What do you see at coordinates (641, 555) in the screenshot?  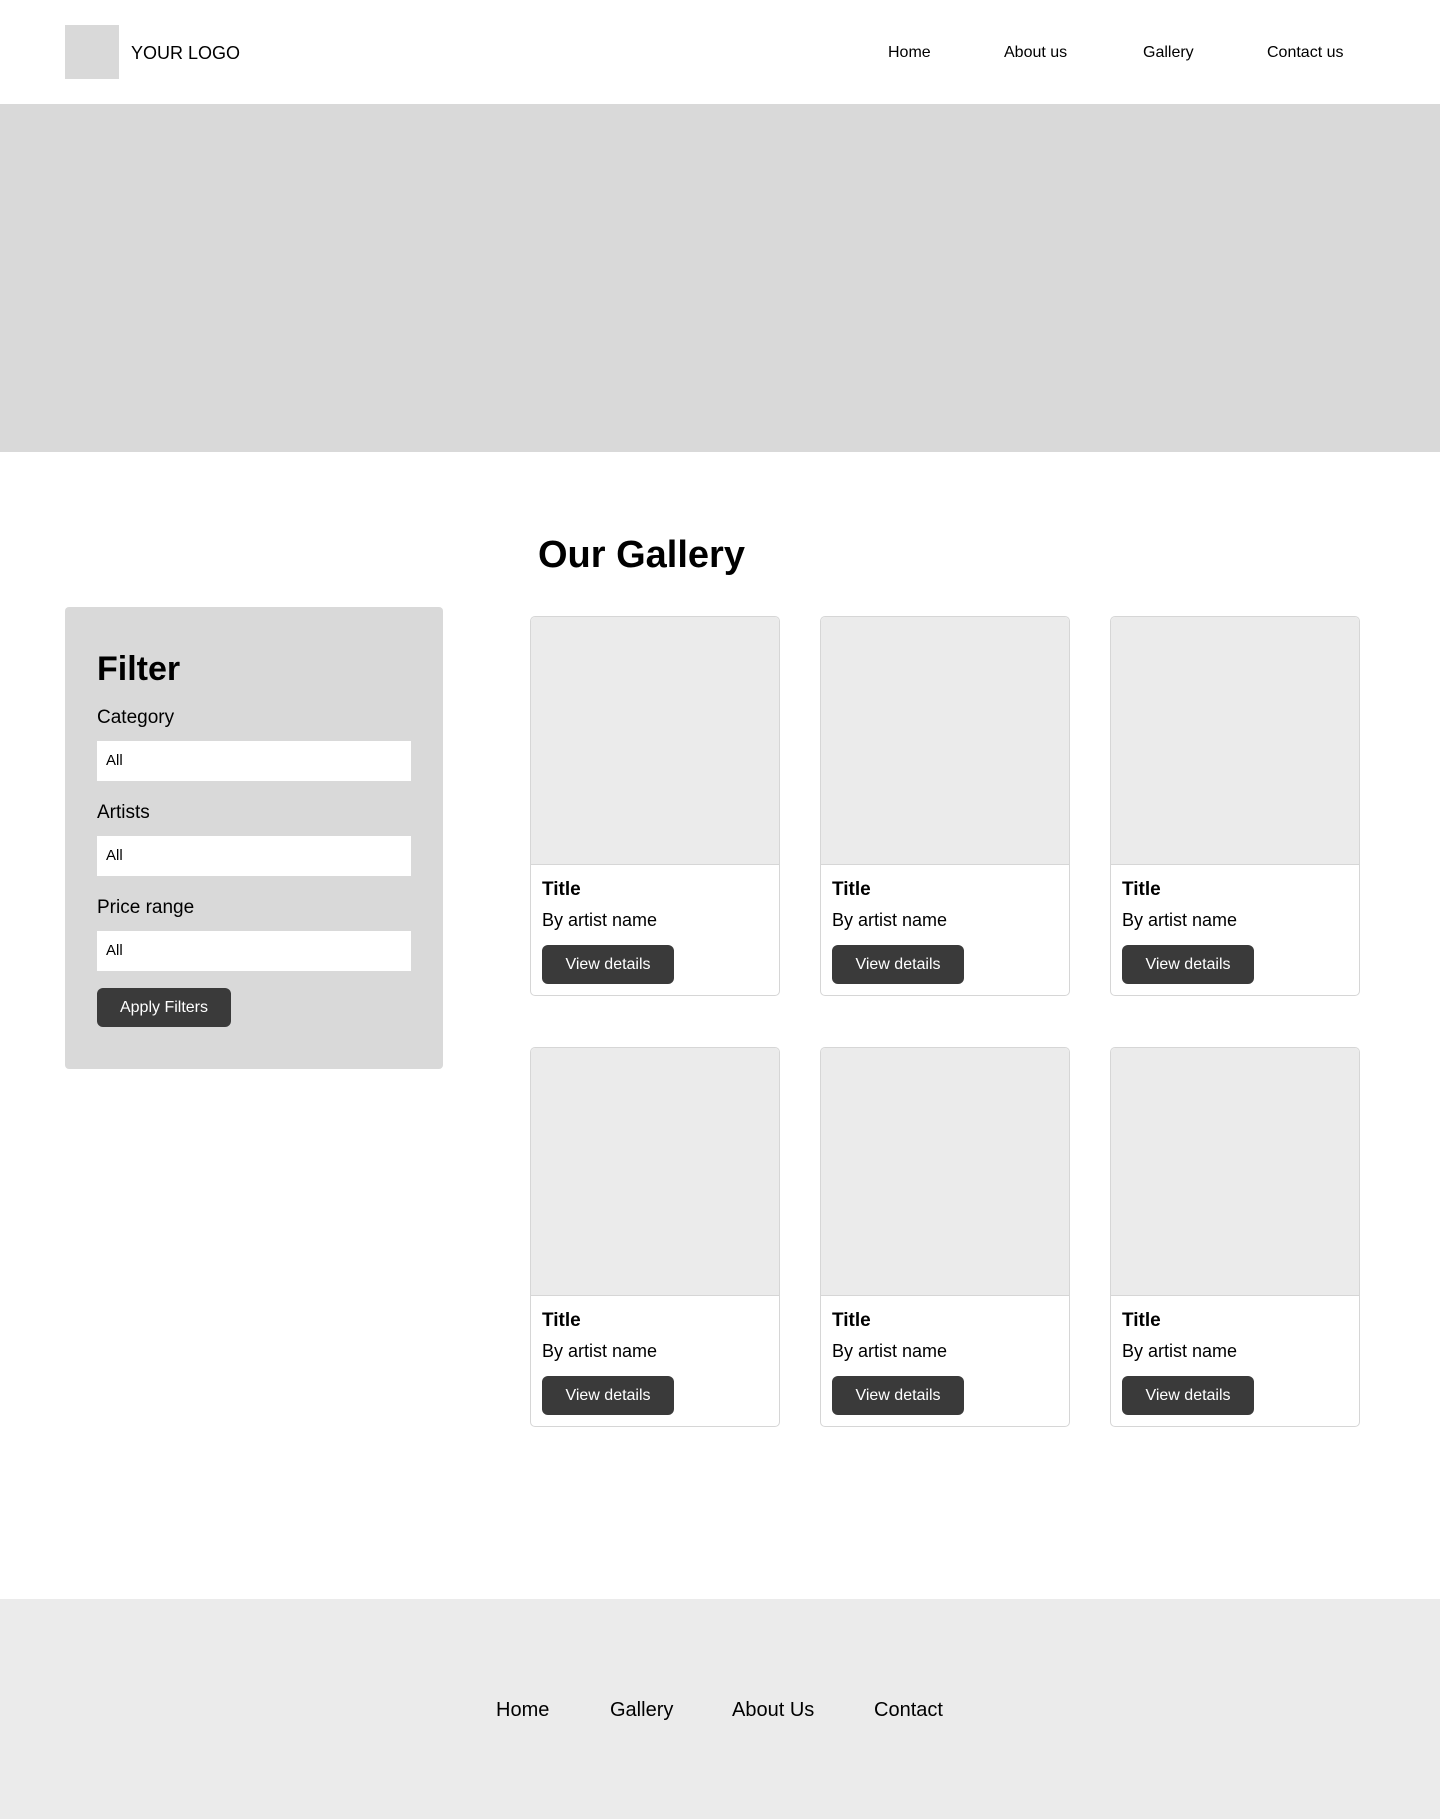 I see `gallery-title: Our Gallery` at bounding box center [641, 555].